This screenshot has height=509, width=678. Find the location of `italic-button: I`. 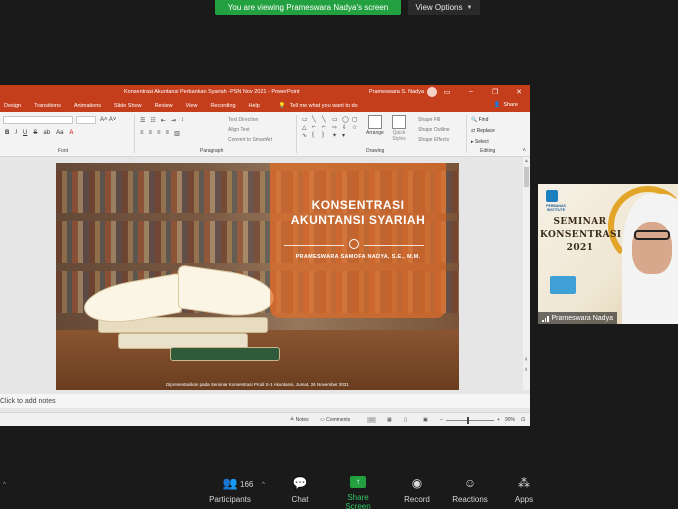

italic-button: I is located at coordinates (16, 133).